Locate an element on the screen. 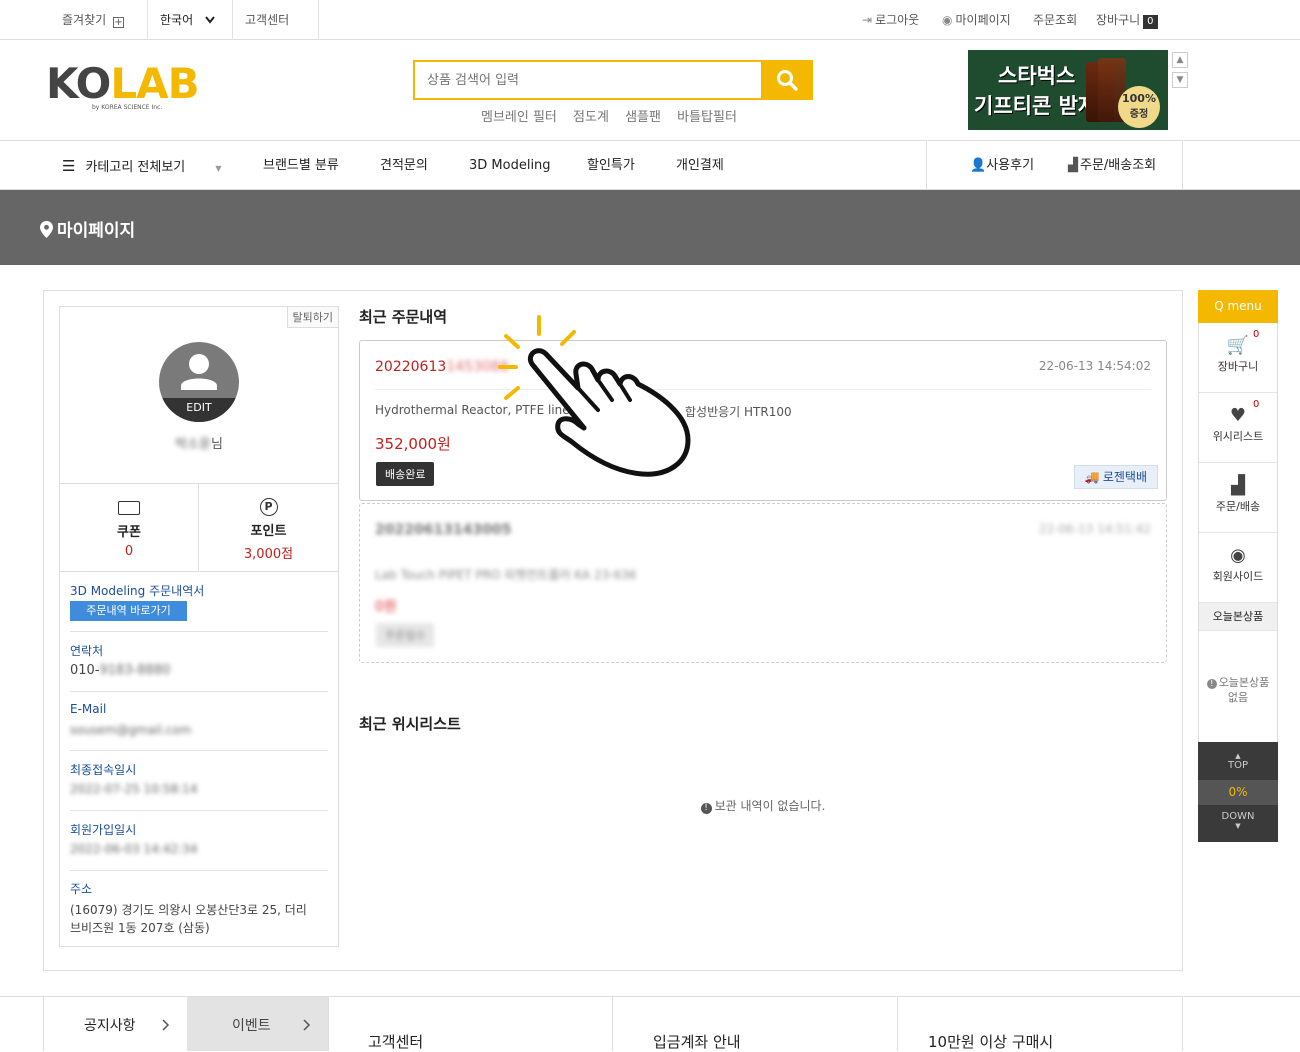 The width and height of the screenshot is (1300, 1052). quick-cart: 0 🛒 장바구니 is located at coordinates (1238, 358).